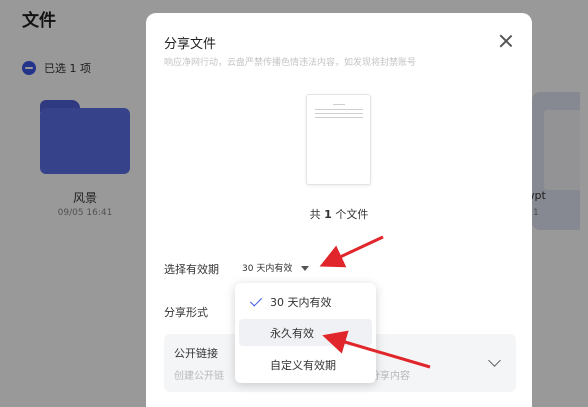 This screenshot has width=588, height=407. Describe the element at coordinates (267, 269) in the screenshot. I see `validity-value: 30 天内有效` at that location.